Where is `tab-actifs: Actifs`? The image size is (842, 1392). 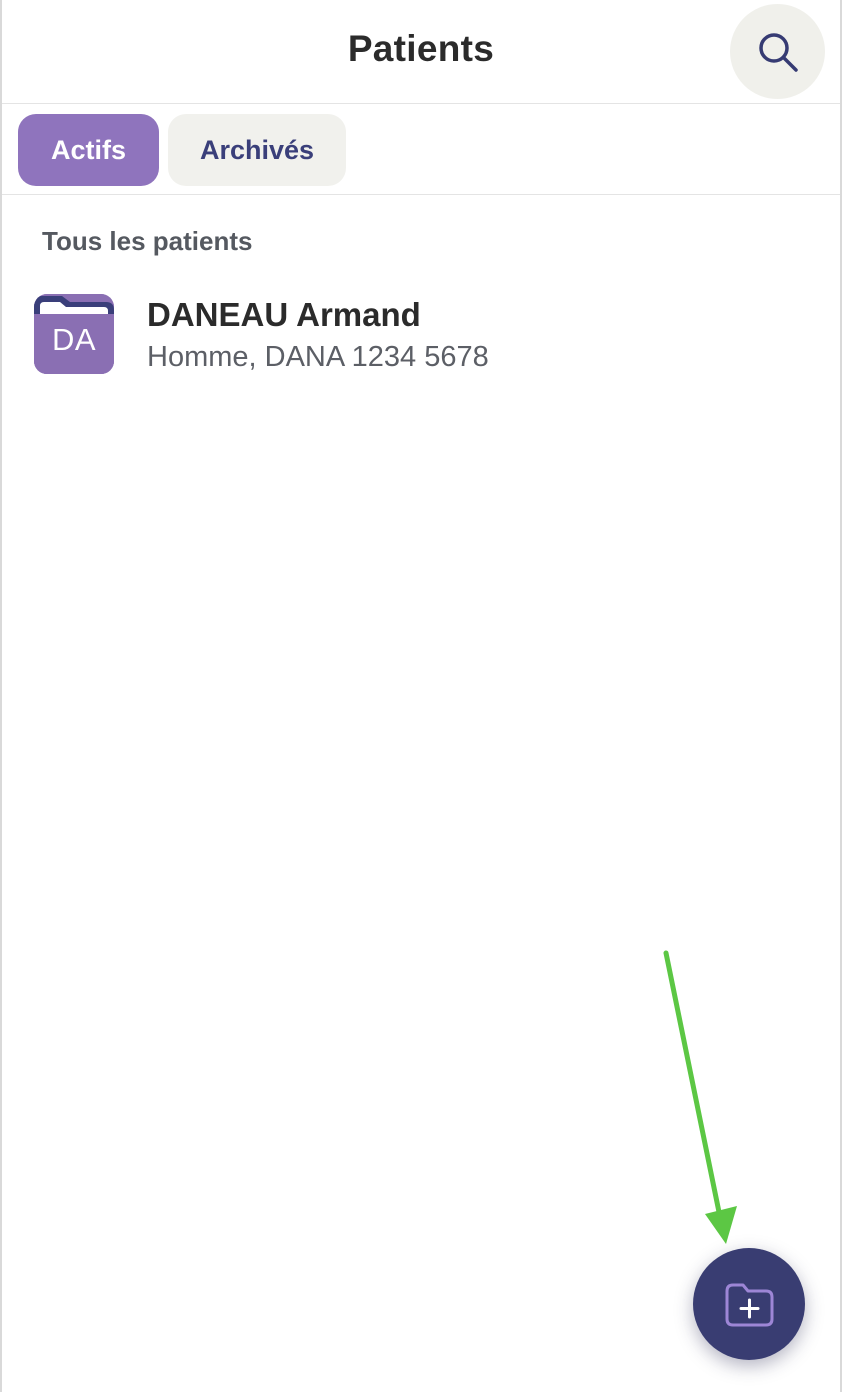 tab-actifs: Actifs is located at coordinates (88, 150).